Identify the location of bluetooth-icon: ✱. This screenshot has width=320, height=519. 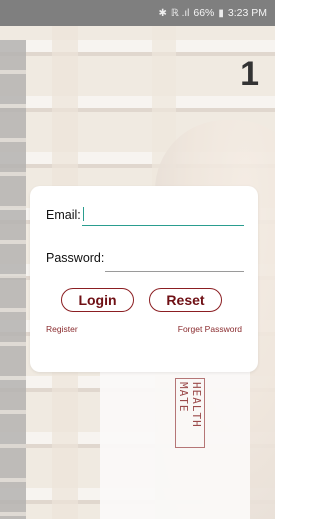
(162, 13).